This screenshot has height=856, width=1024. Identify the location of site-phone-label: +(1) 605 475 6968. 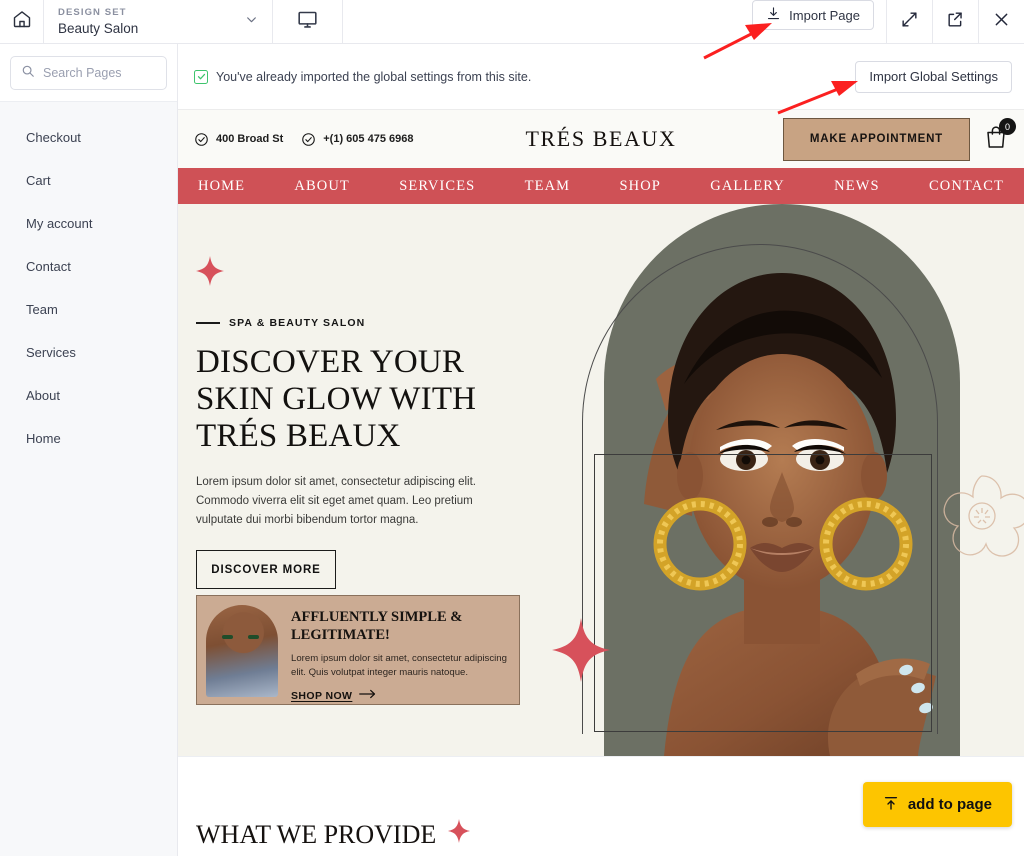
(368, 139).